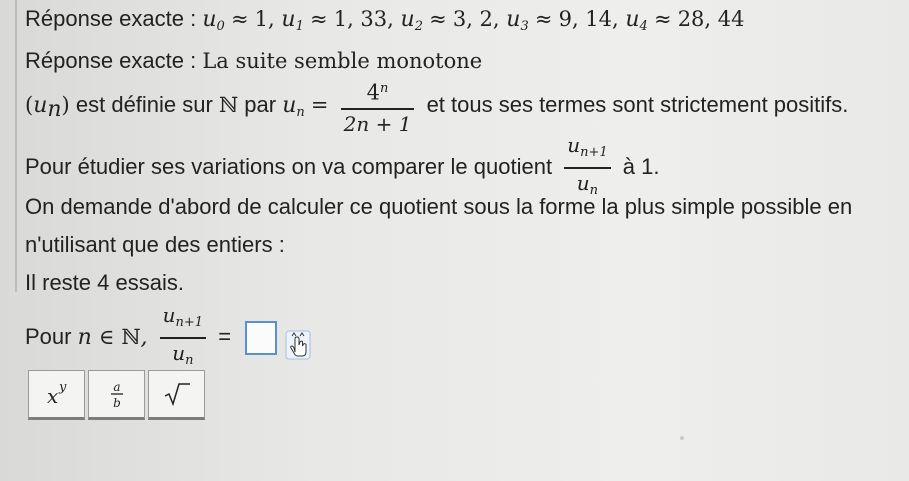 This screenshot has height=481, width=909. I want to click on left-margin-rule, so click(16, 146).